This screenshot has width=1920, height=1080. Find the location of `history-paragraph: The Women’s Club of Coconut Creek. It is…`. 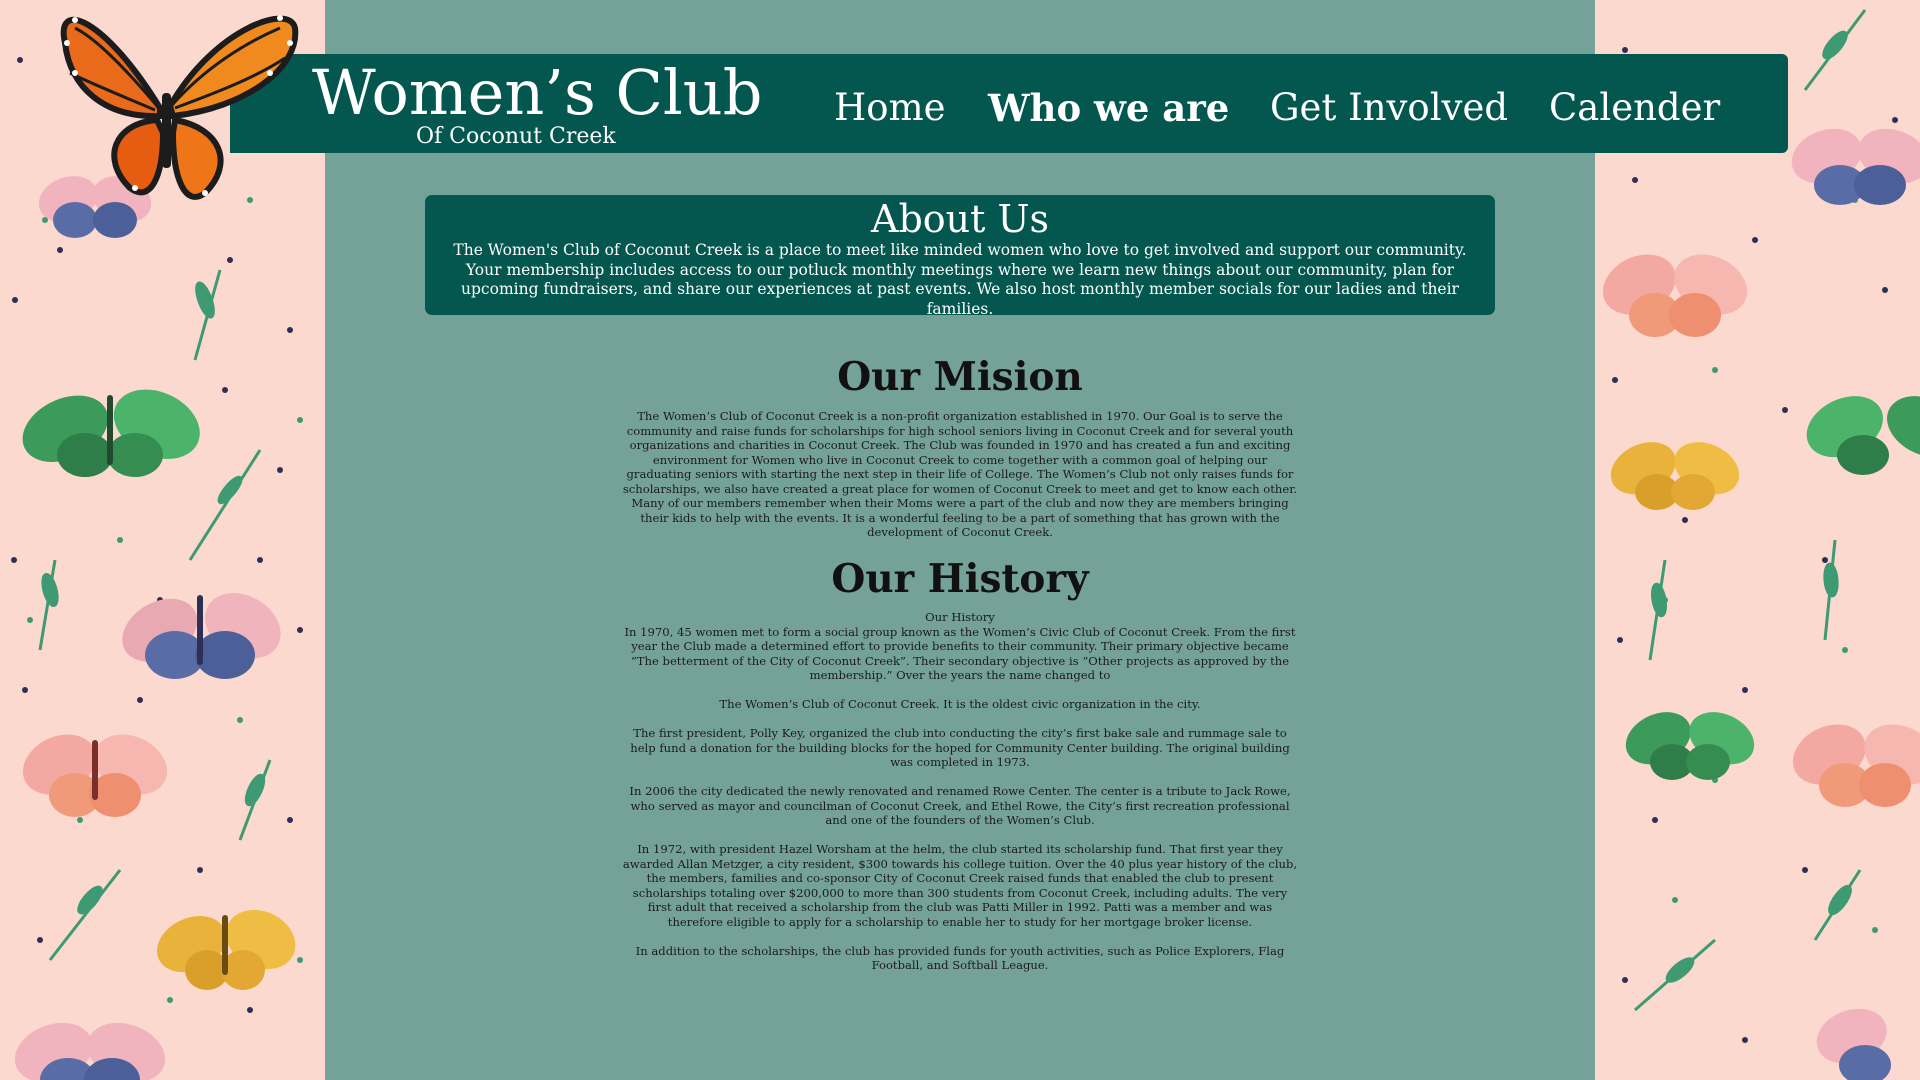

history-paragraph: The Women’s Club of Coconut Creek. It is… is located at coordinates (960, 704).